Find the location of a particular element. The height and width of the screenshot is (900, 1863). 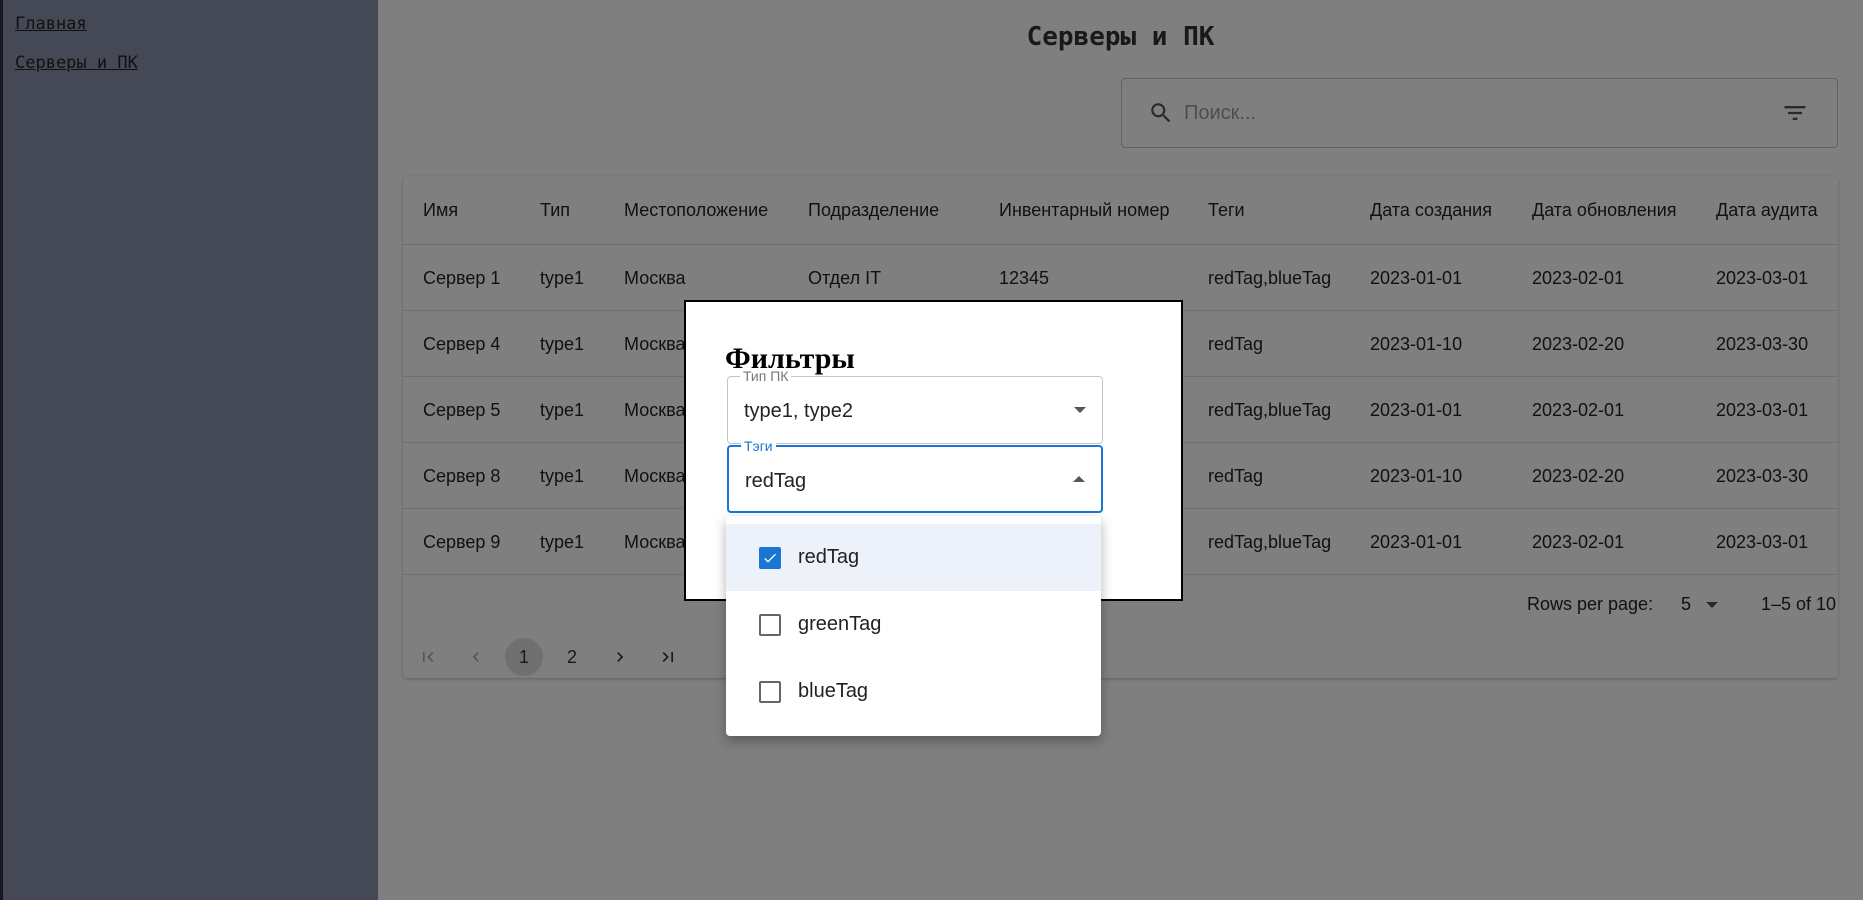

tag-option-blue: blueTag is located at coordinates (913, 691).